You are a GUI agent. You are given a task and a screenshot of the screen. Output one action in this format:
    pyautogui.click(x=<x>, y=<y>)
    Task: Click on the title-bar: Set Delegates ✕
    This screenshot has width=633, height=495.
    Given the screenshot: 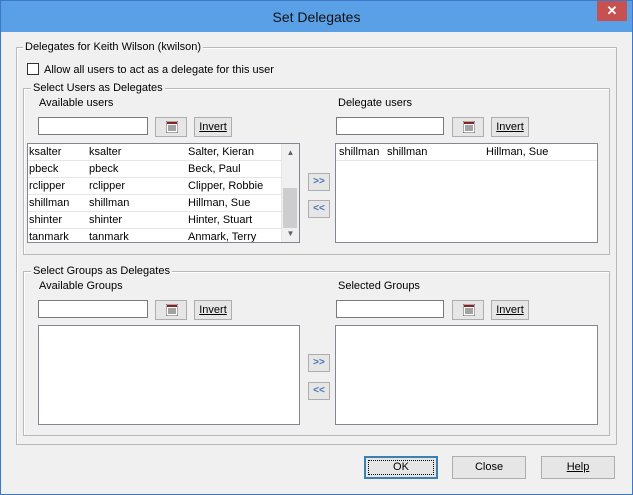 What is the action you would take?
    pyautogui.click(x=316, y=16)
    